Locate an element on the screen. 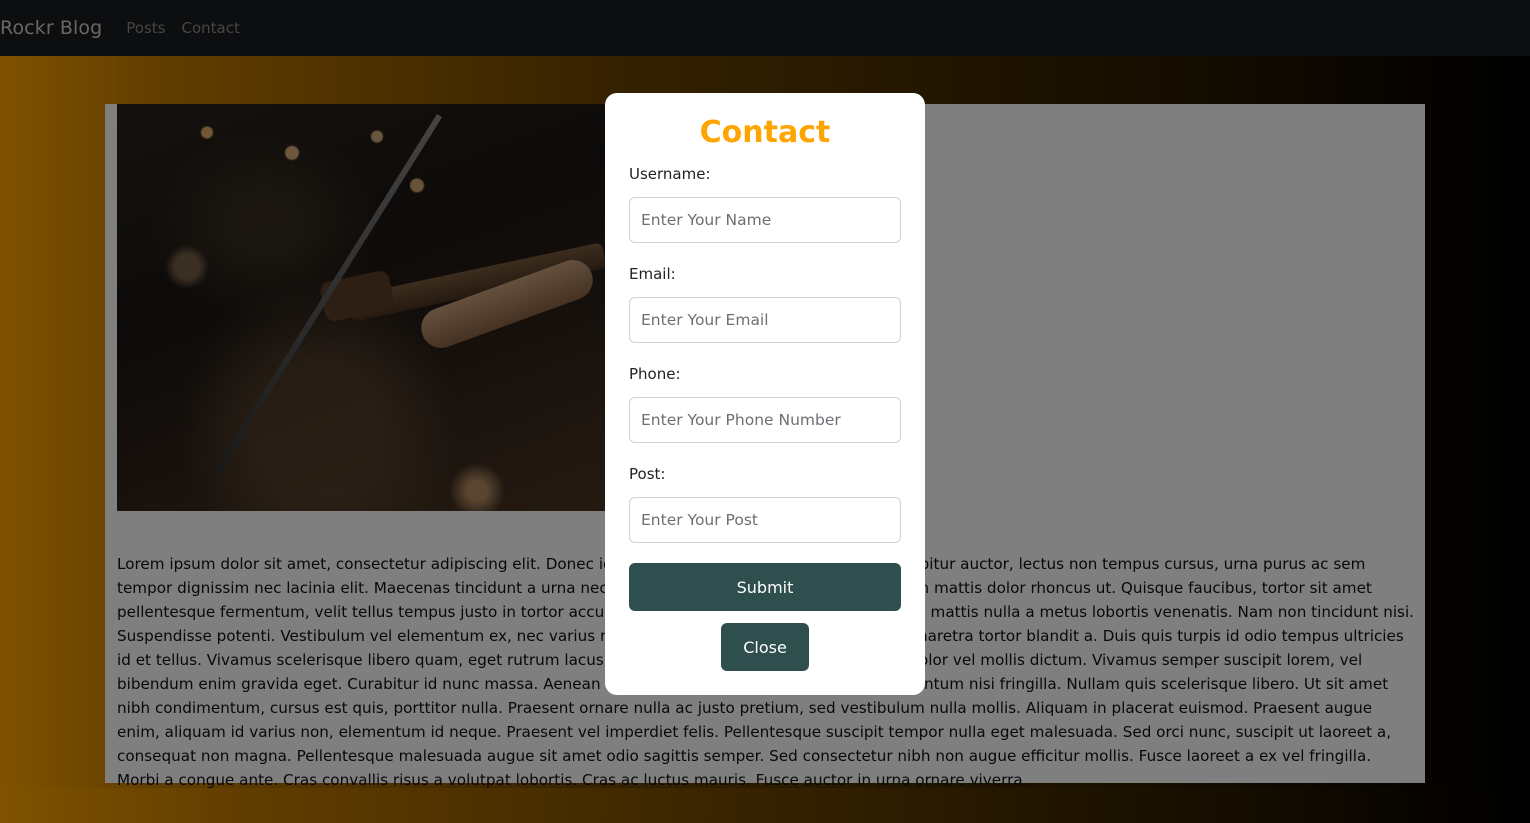 This screenshot has width=1530, height=823. submit-button: Submit is located at coordinates (765, 587).